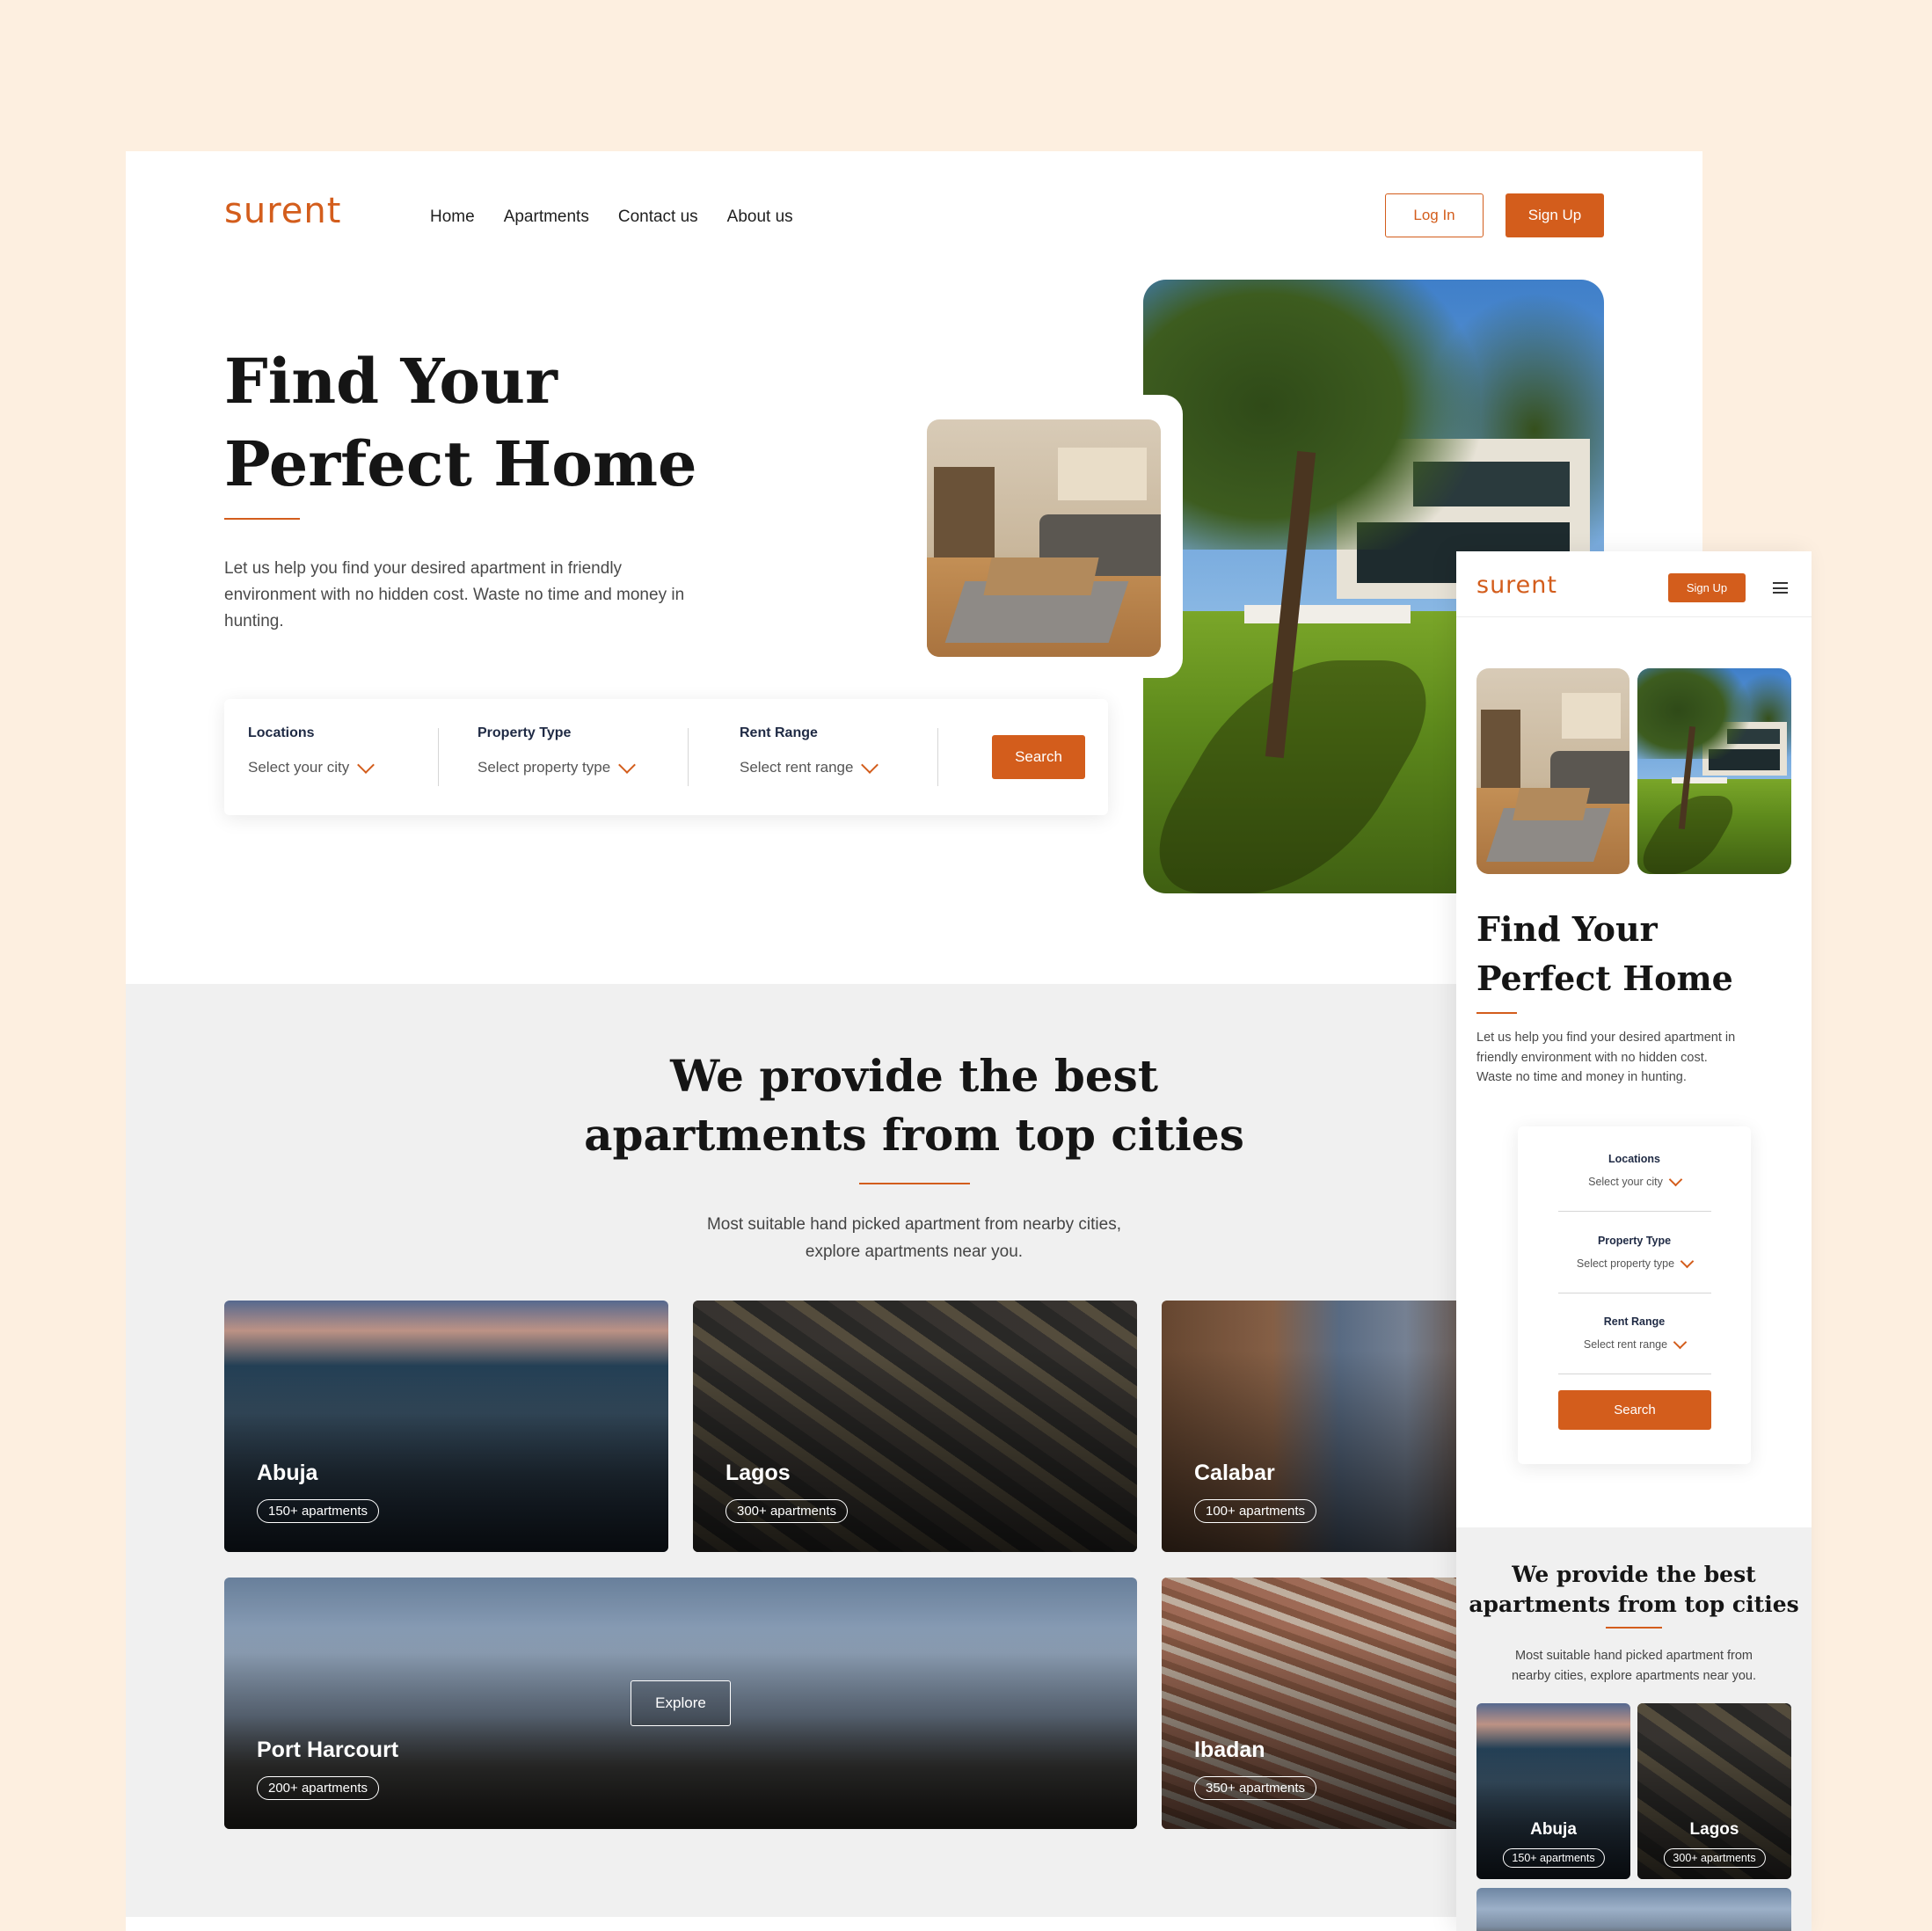 This screenshot has width=1932, height=1931. Describe the element at coordinates (1555, 215) in the screenshot. I see `signup-button: Sign Up` at that location.